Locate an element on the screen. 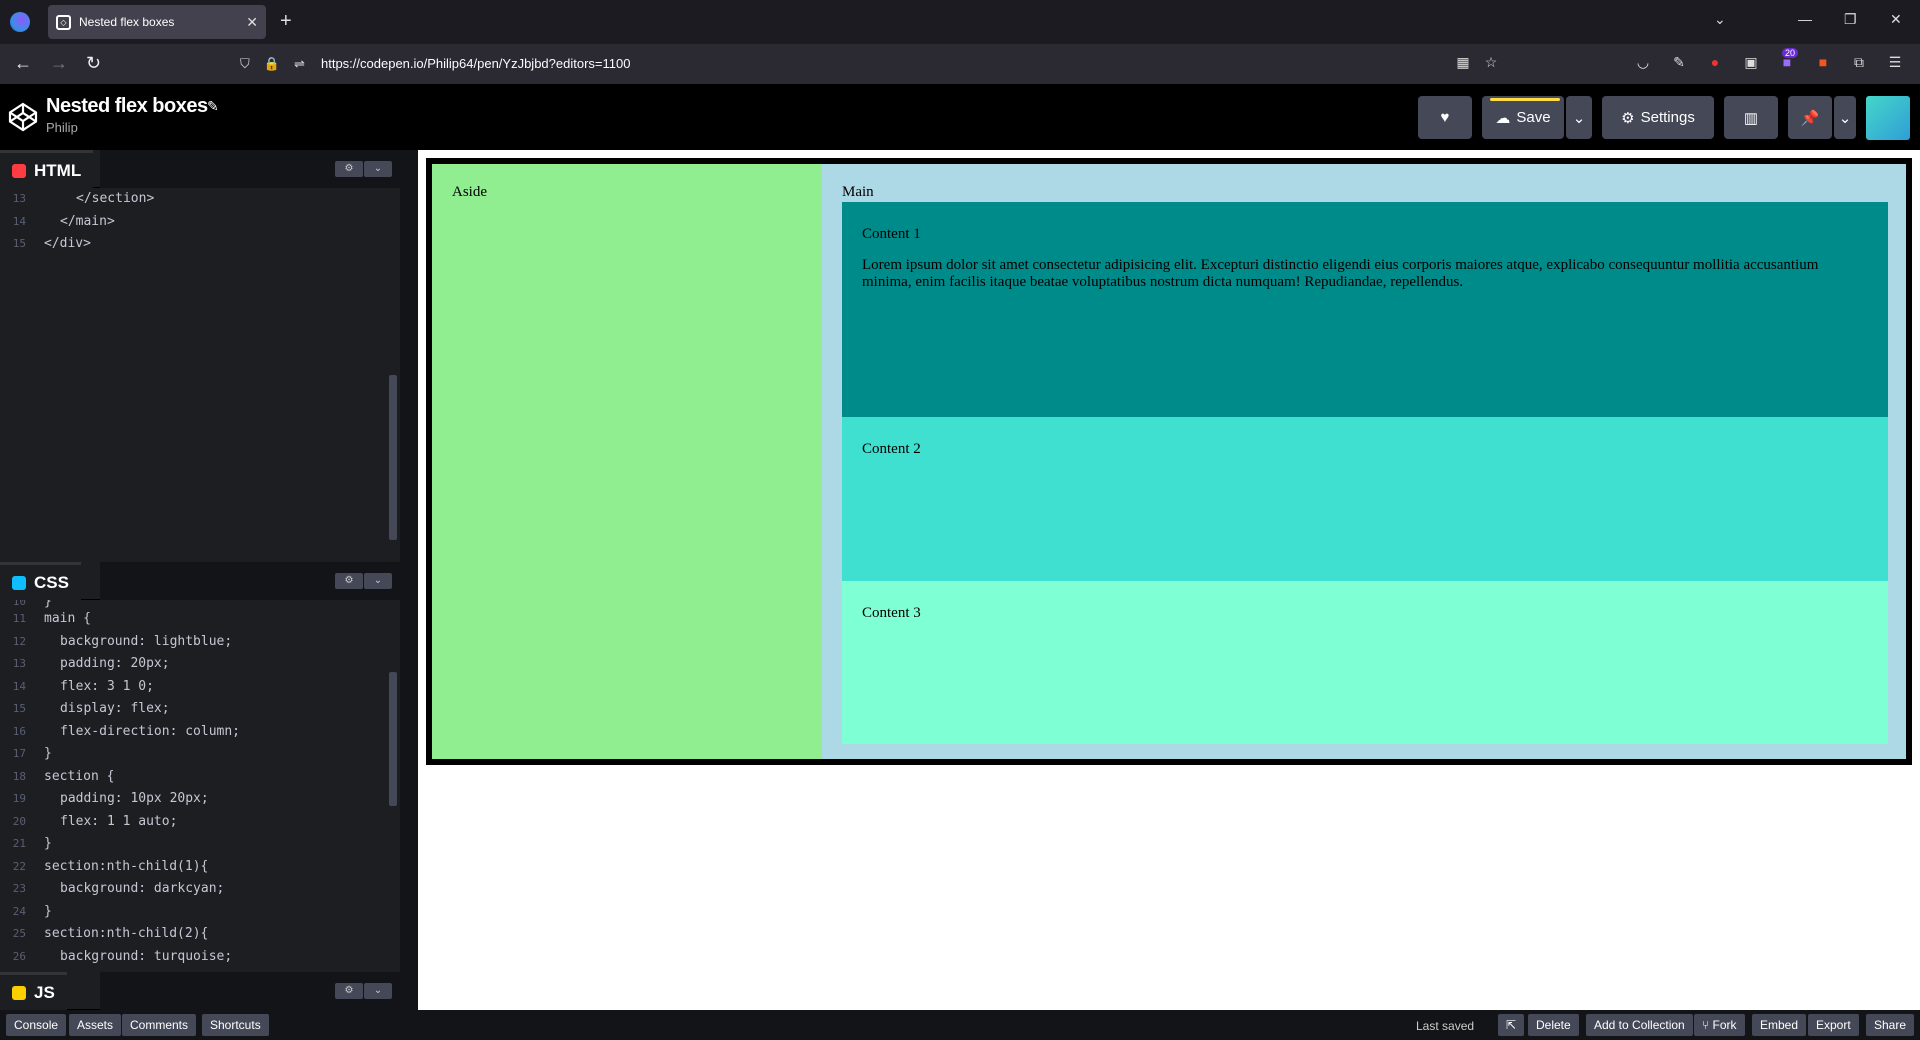  qr-icon: ▦ is located at coordinates (1463, 63).